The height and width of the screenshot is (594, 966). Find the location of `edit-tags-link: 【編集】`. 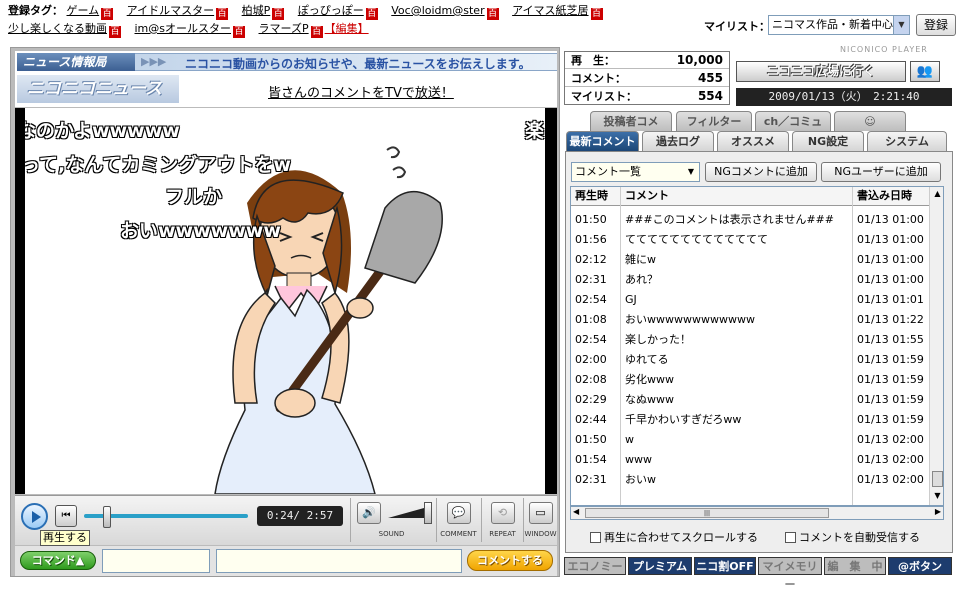

edit-tags-link: 【編集】 is located at coordinates (347, 28).